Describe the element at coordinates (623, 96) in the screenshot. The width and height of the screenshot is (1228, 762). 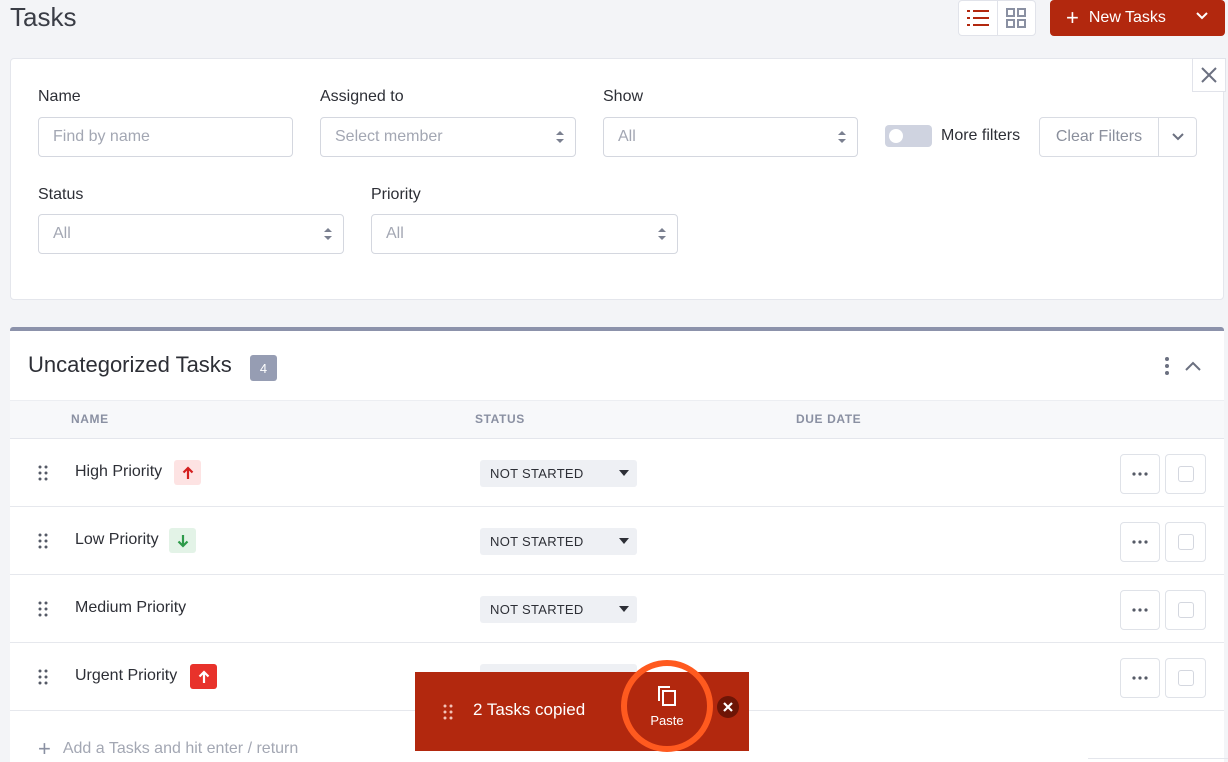
I see `show-filter-label: Show` at that location.